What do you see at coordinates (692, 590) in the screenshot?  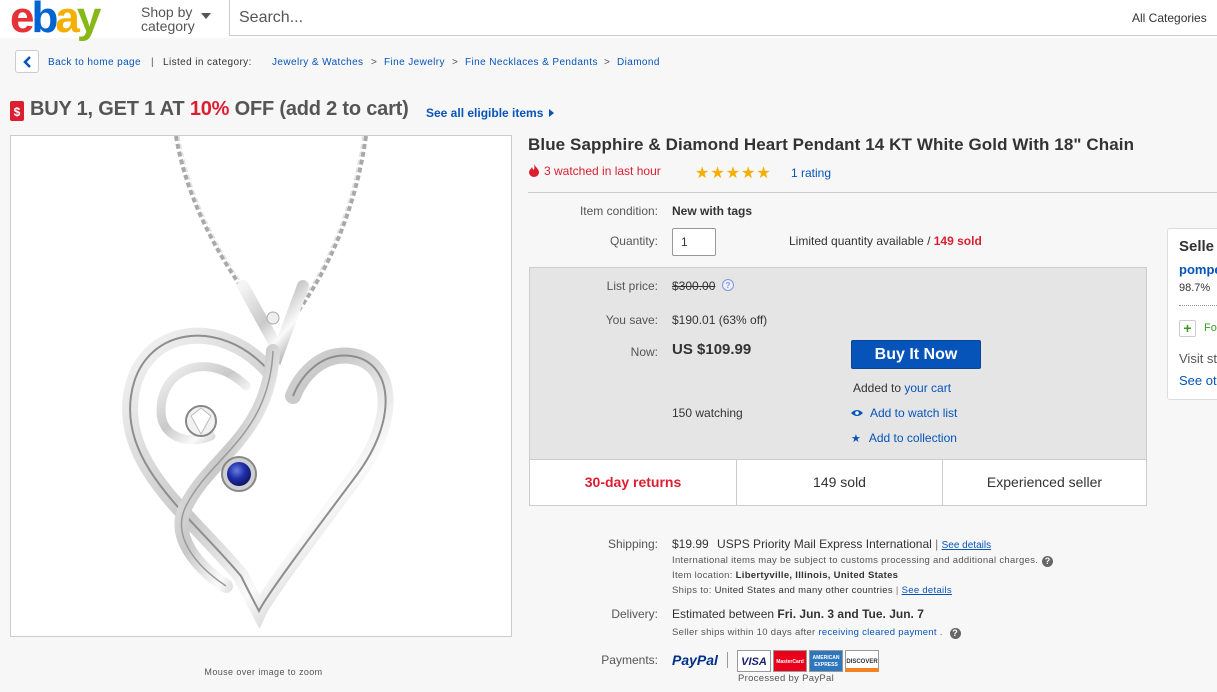 I see `ships-to-label: Ships to:` at bounding box center [692, 590].